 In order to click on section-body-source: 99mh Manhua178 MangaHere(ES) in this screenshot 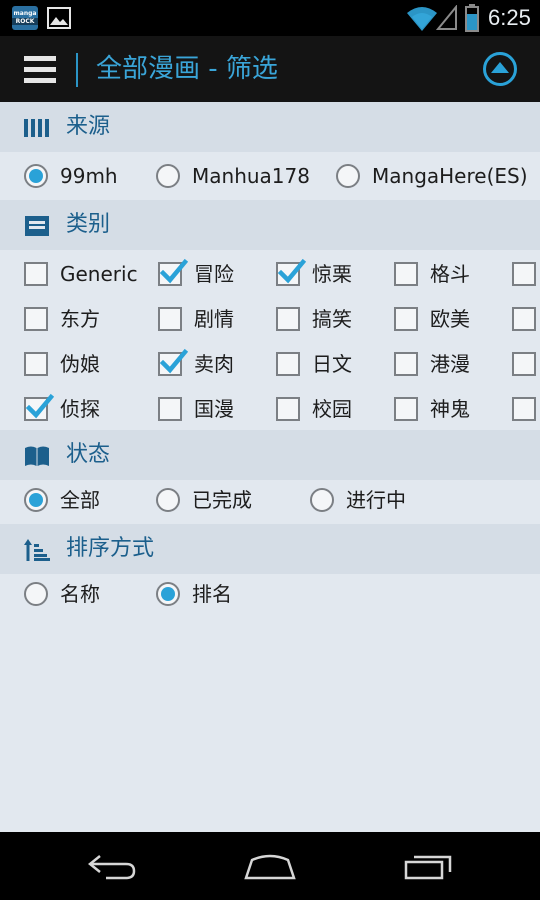, I will do `click(270, 176)`.